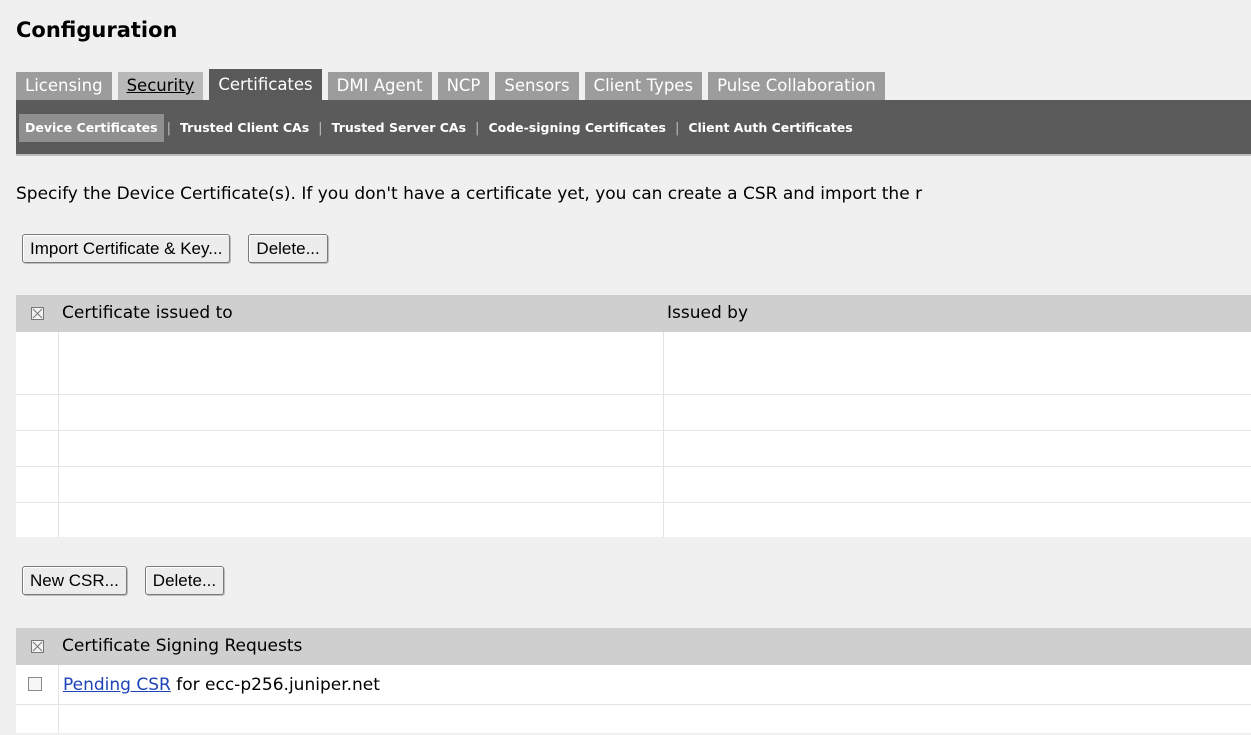 This screenshot has height=735, width=1251. Describe the element at coordinates (633, 313) in the screenshot. I see `table-header: Certificate issued to Issued by` at that location.